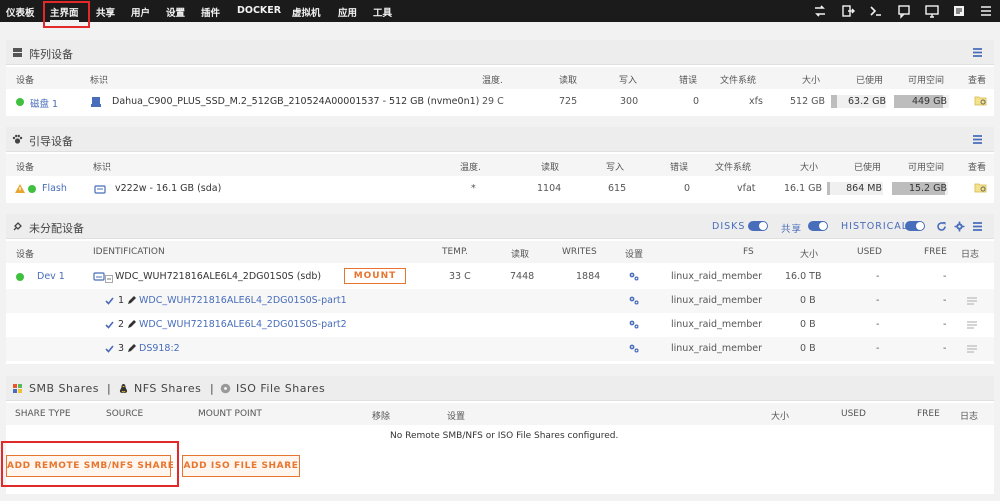 The height and width of the screenshot is (501, 1000). I want to click on collapse-icon, so click(109, 279).